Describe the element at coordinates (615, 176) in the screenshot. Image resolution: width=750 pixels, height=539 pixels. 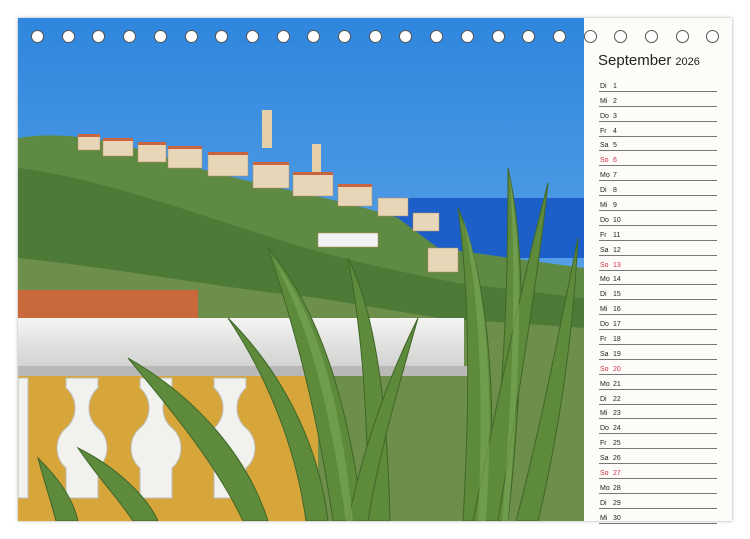
I see `day-number: 7` at that location.